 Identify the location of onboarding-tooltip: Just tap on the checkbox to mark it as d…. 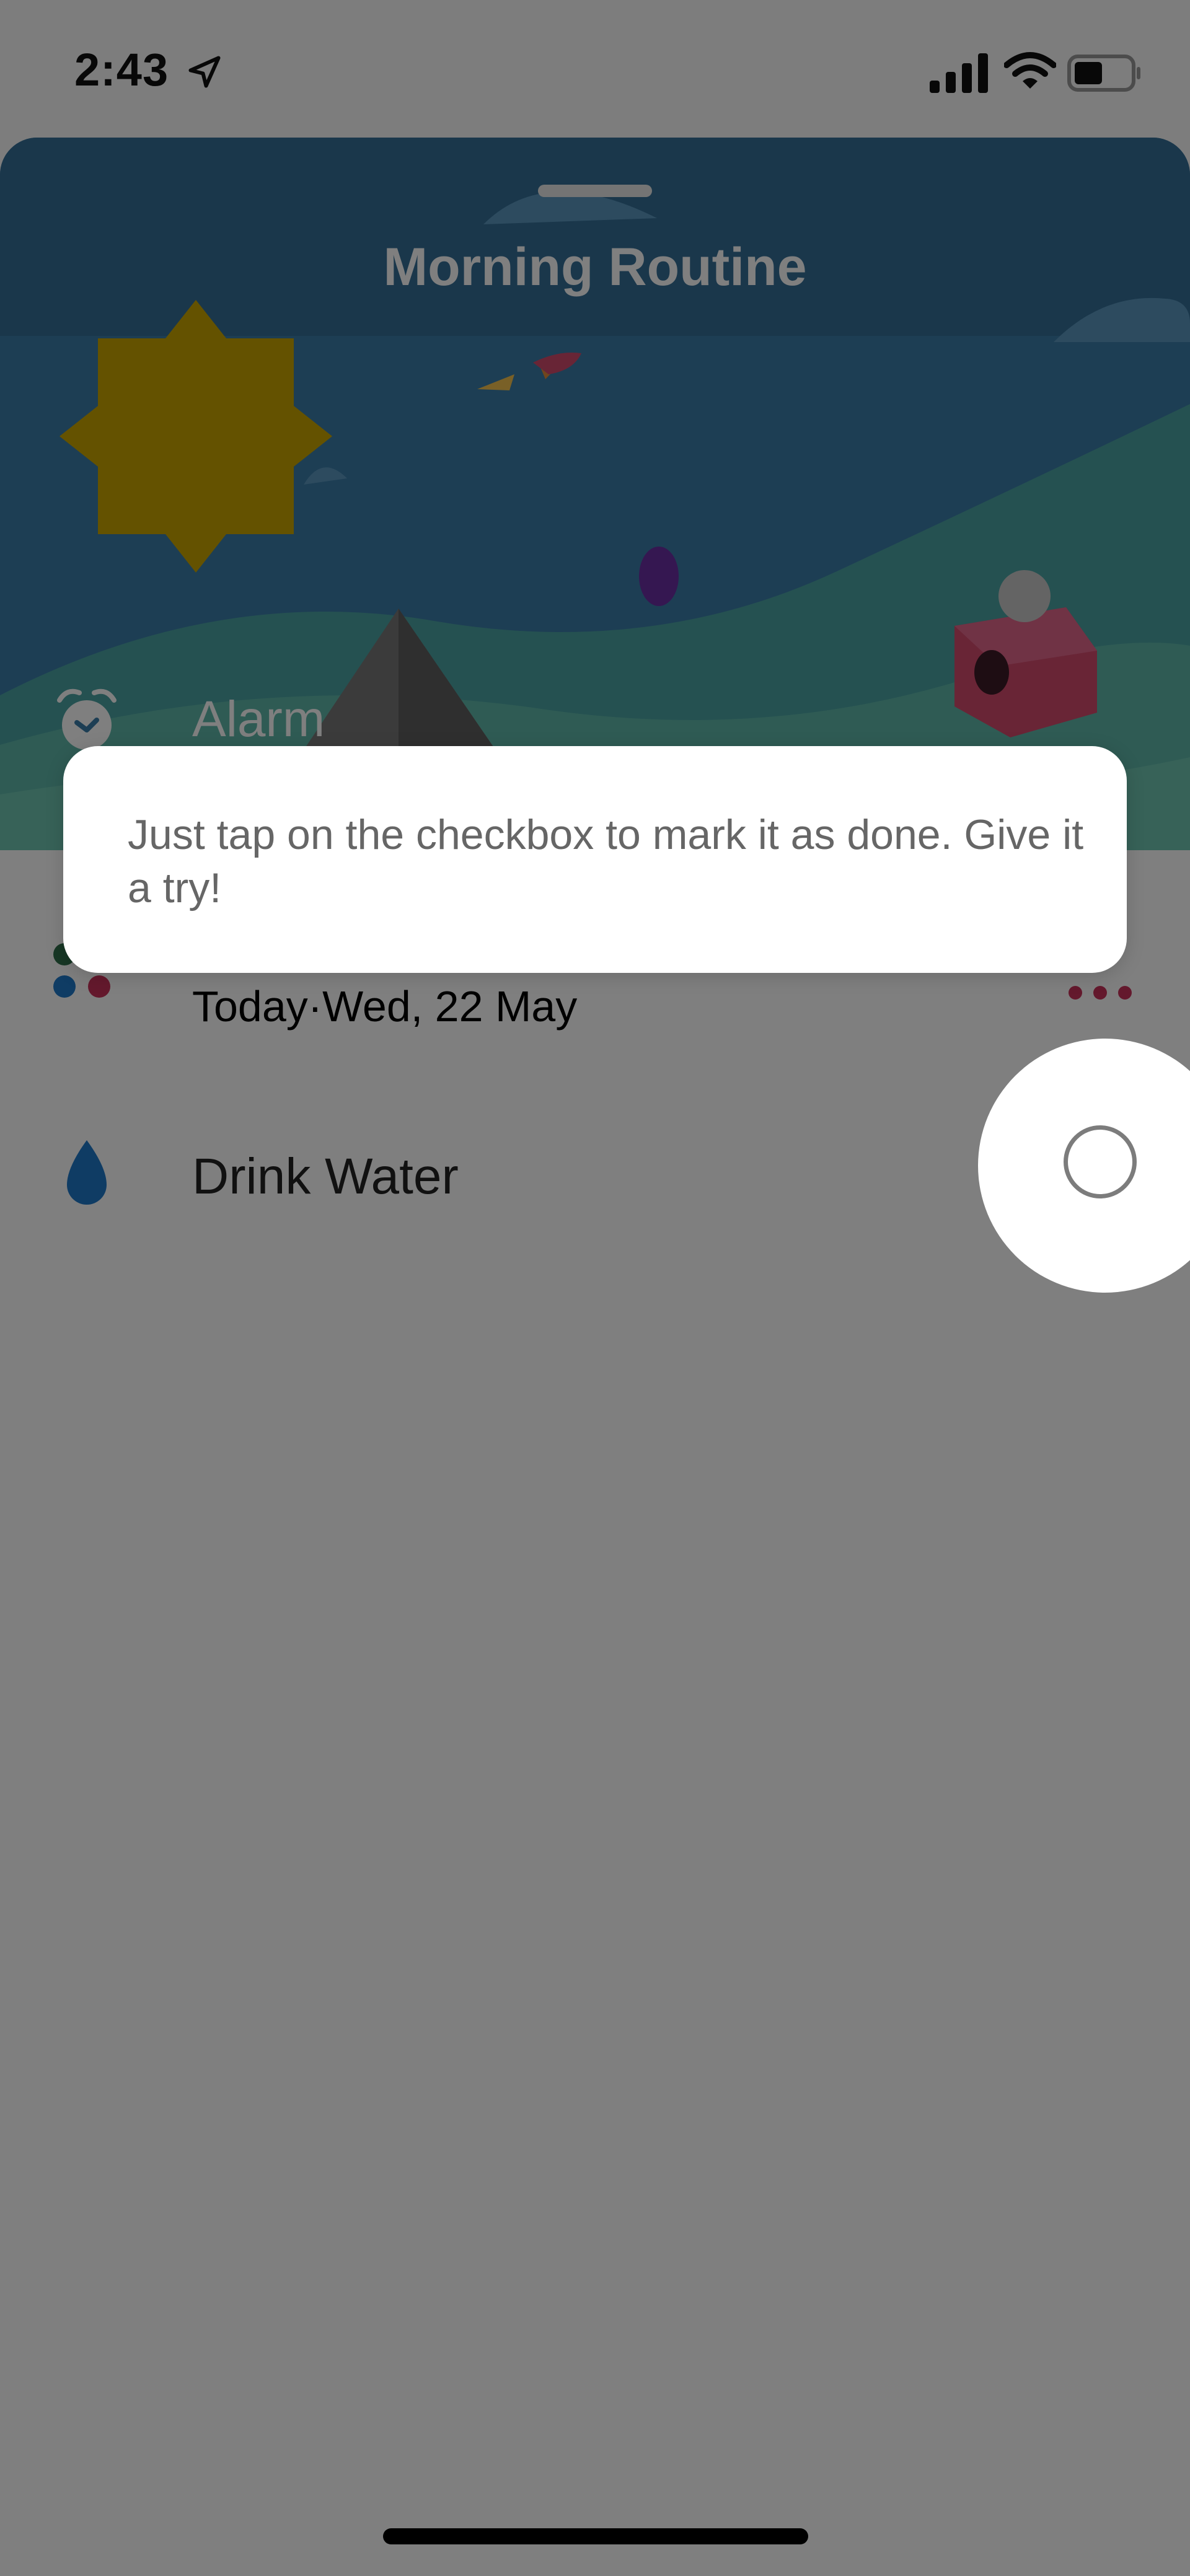
(595, 859).